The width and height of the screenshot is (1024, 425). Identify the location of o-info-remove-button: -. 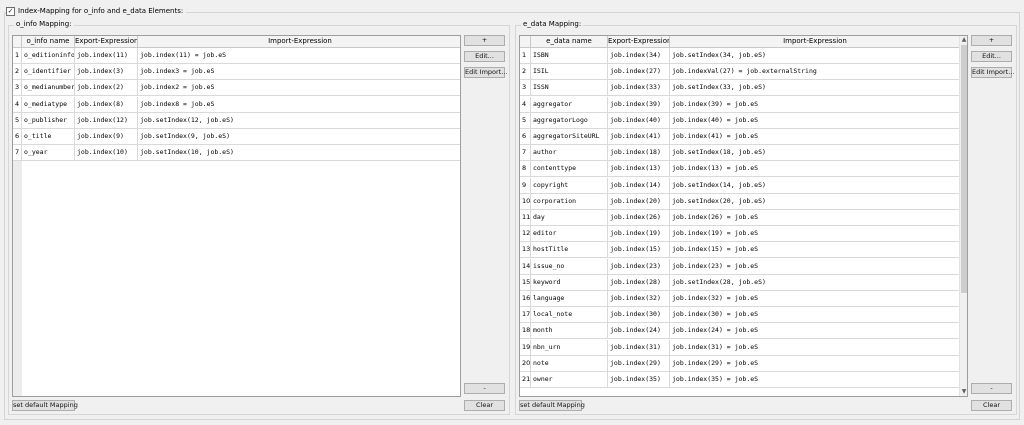
(484, 388).